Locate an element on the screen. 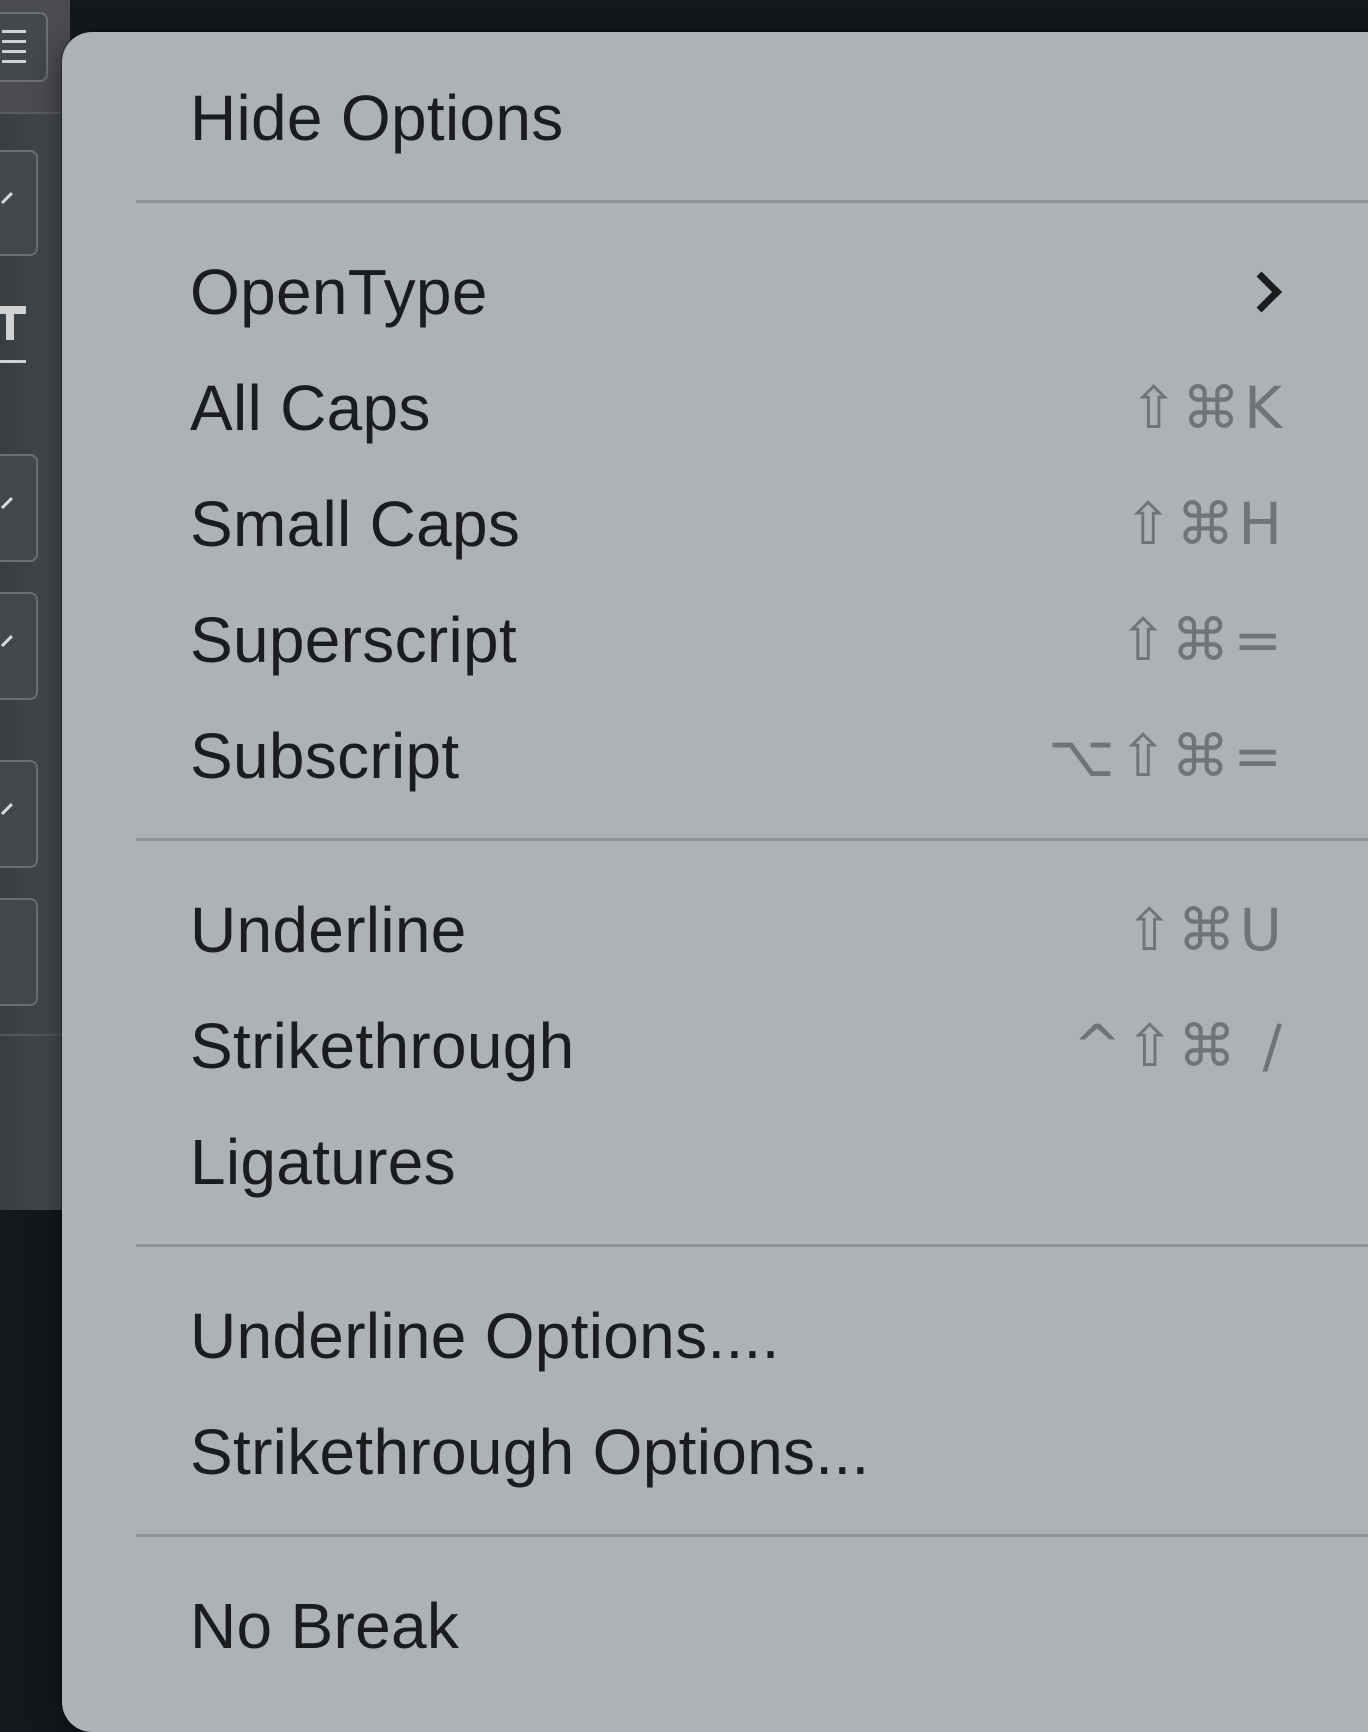  menu-item-label: Subscript is located at coordinates (325, 756).